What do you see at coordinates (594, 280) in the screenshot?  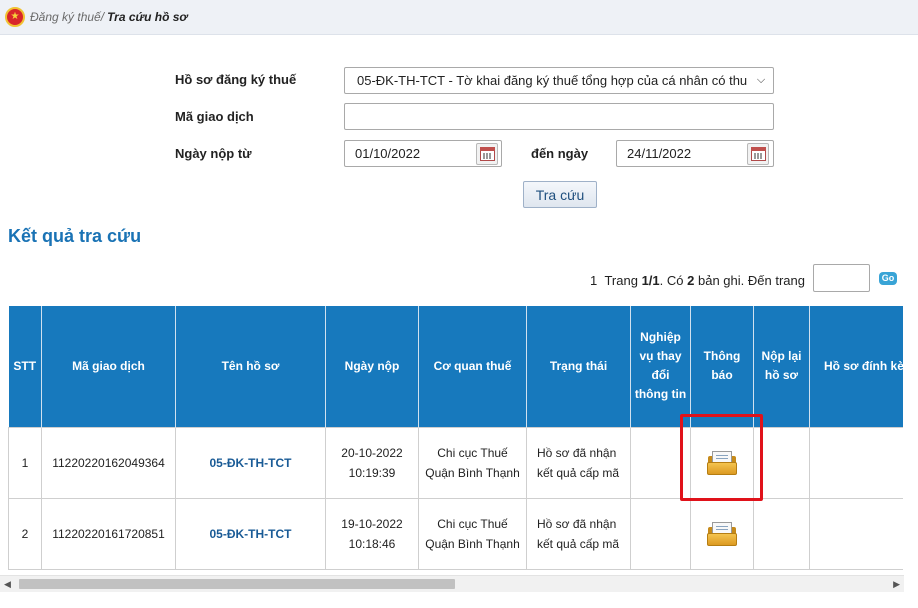 I see `pager-current-page: 1` at bounding box center [594, 280].